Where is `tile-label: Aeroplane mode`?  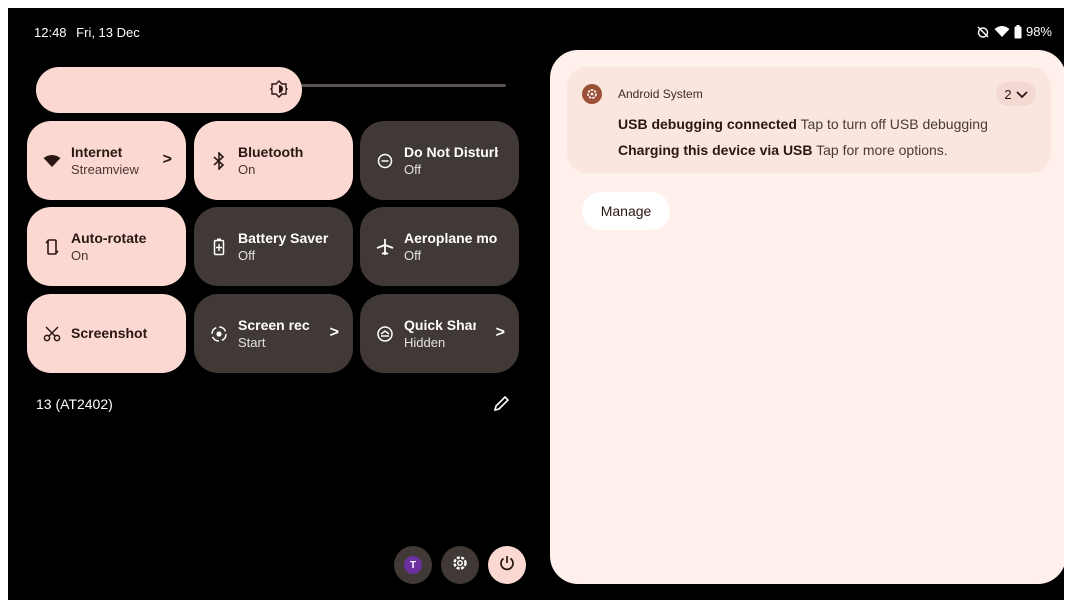 tile-label: Aeroplane mode is located at coordinates (451, 237).